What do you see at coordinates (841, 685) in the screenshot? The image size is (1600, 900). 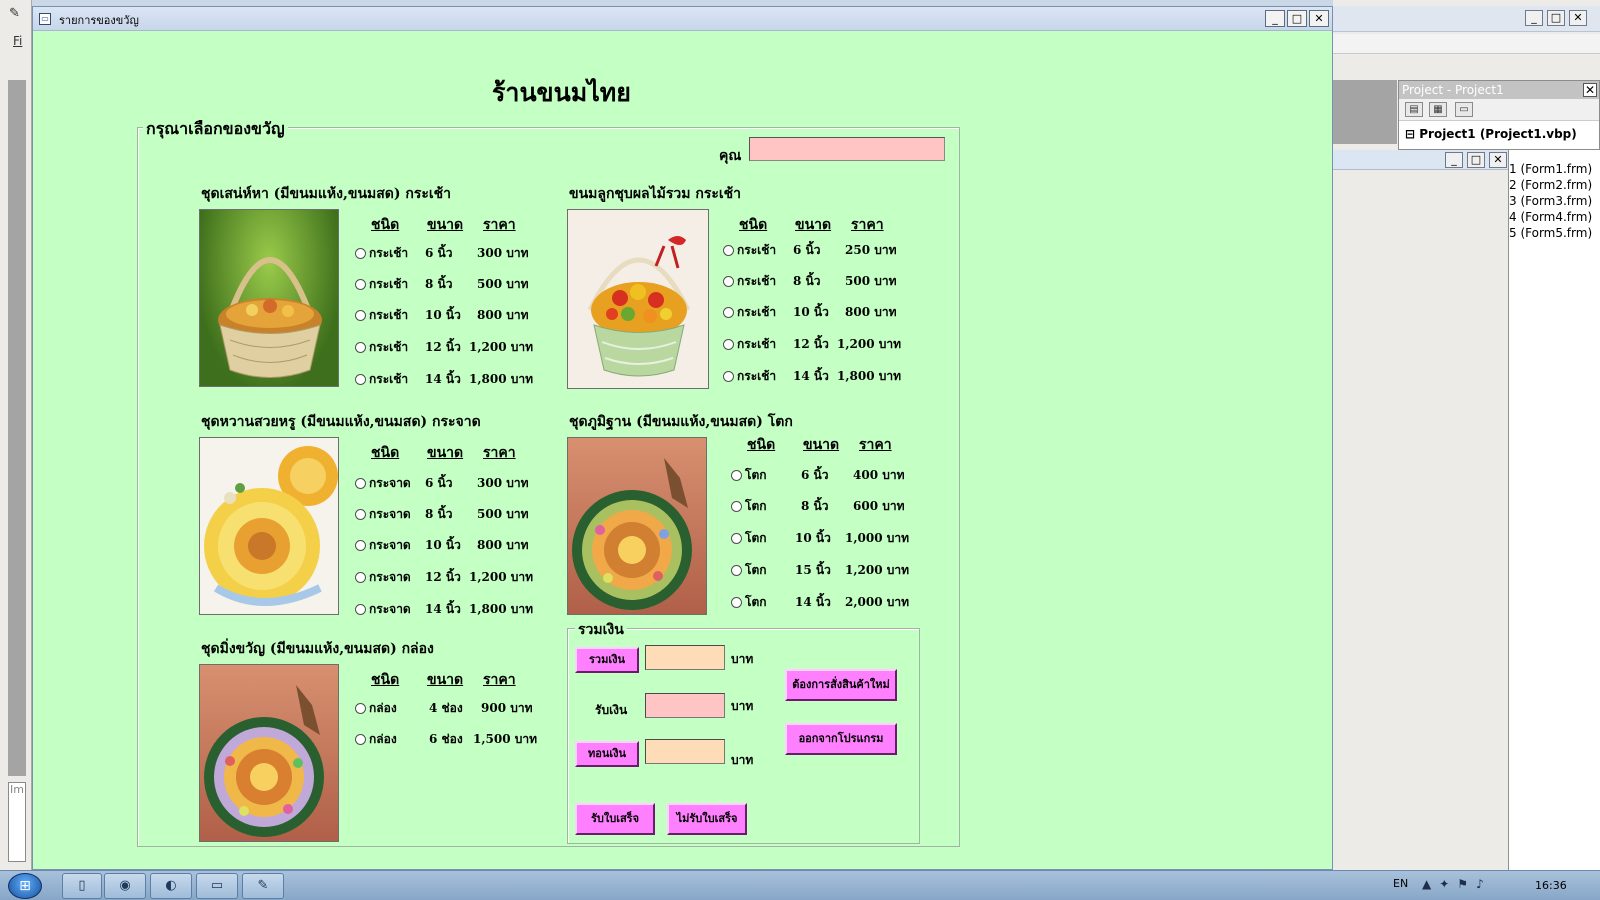 I see `new-order-button: ต้องการสั่งสินค้าใหม่` at bounding box center [841, 685].